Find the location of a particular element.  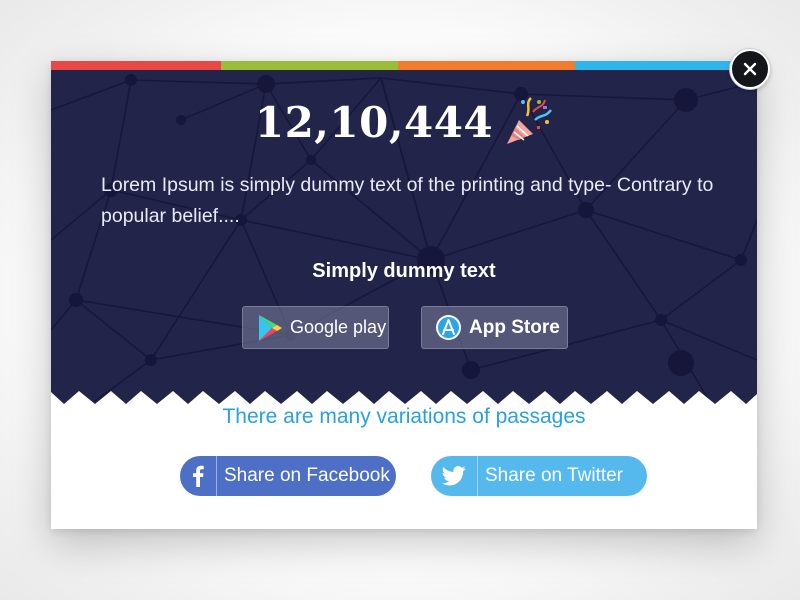

facebook-icon is located at coordinates (198, 476).